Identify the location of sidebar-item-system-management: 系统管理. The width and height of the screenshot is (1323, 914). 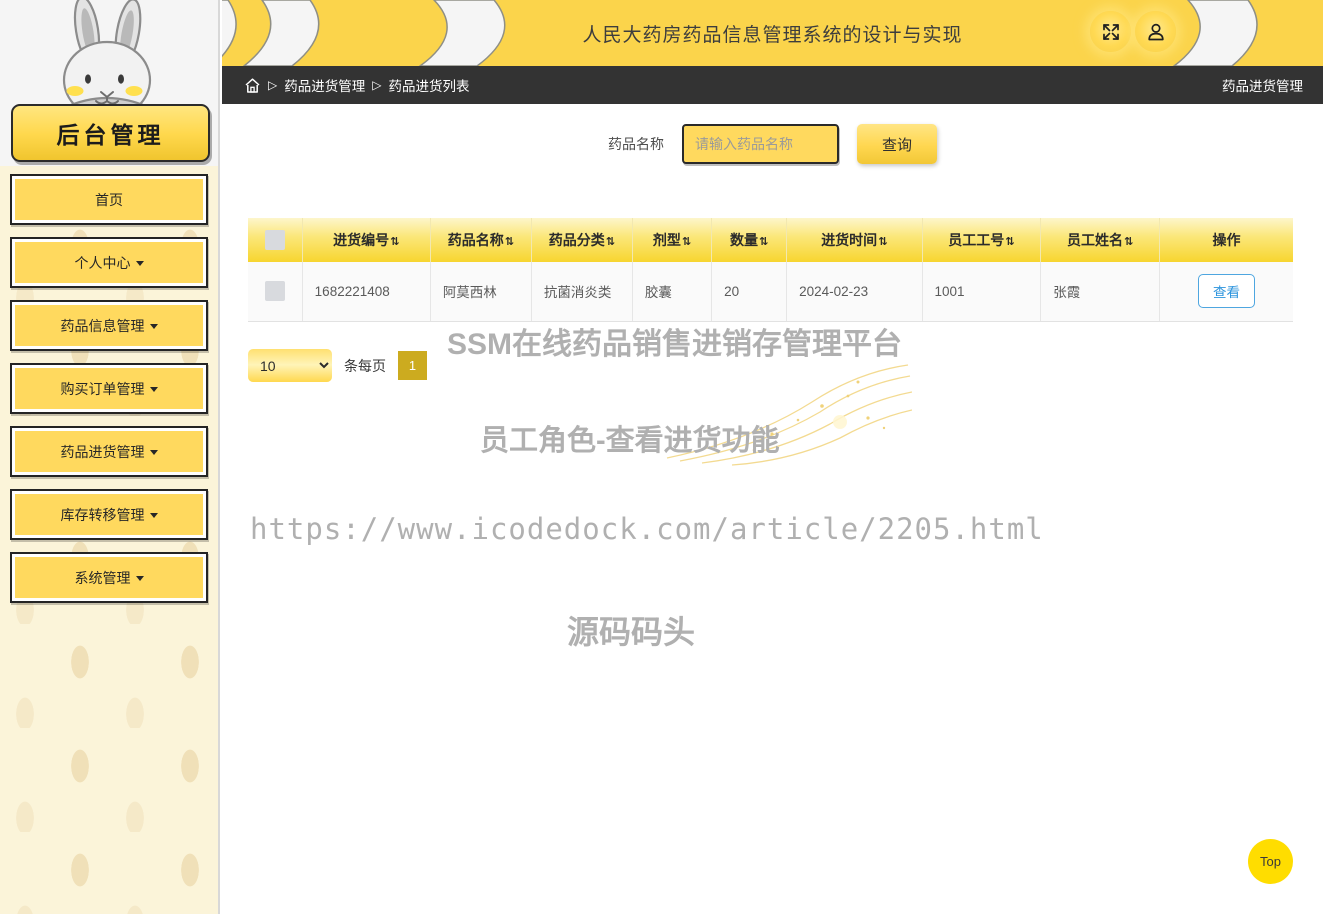
(109, 577).